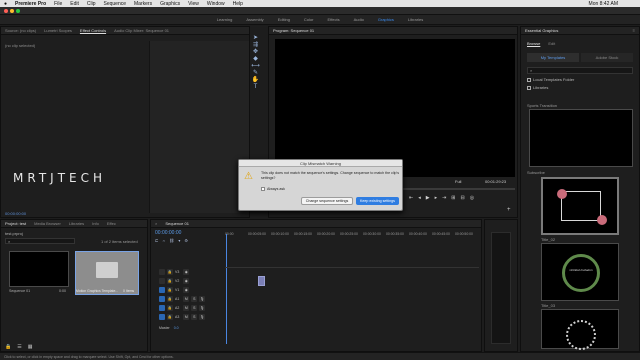  Describe the element at coordinates (30, 347) in the screenshot. I see `icon-view-icon: ▦` at that location.